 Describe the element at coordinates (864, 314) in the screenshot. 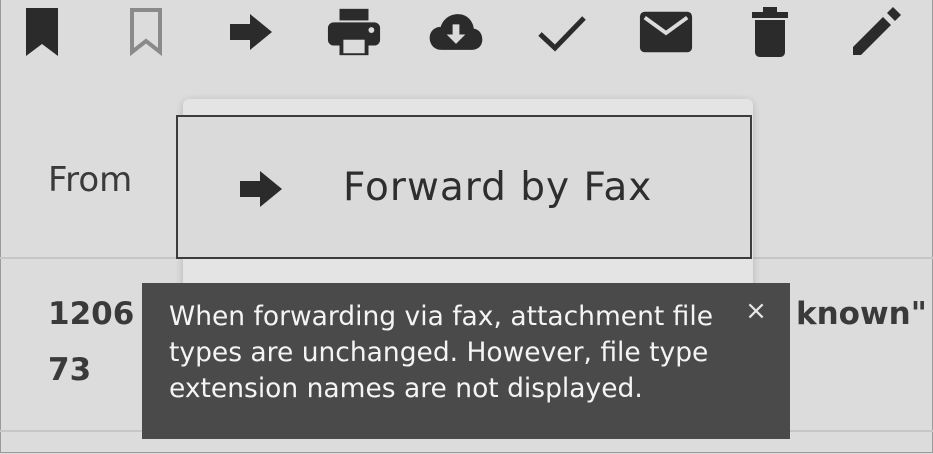

I see `message-sender-line1-right: known" -` at that location.